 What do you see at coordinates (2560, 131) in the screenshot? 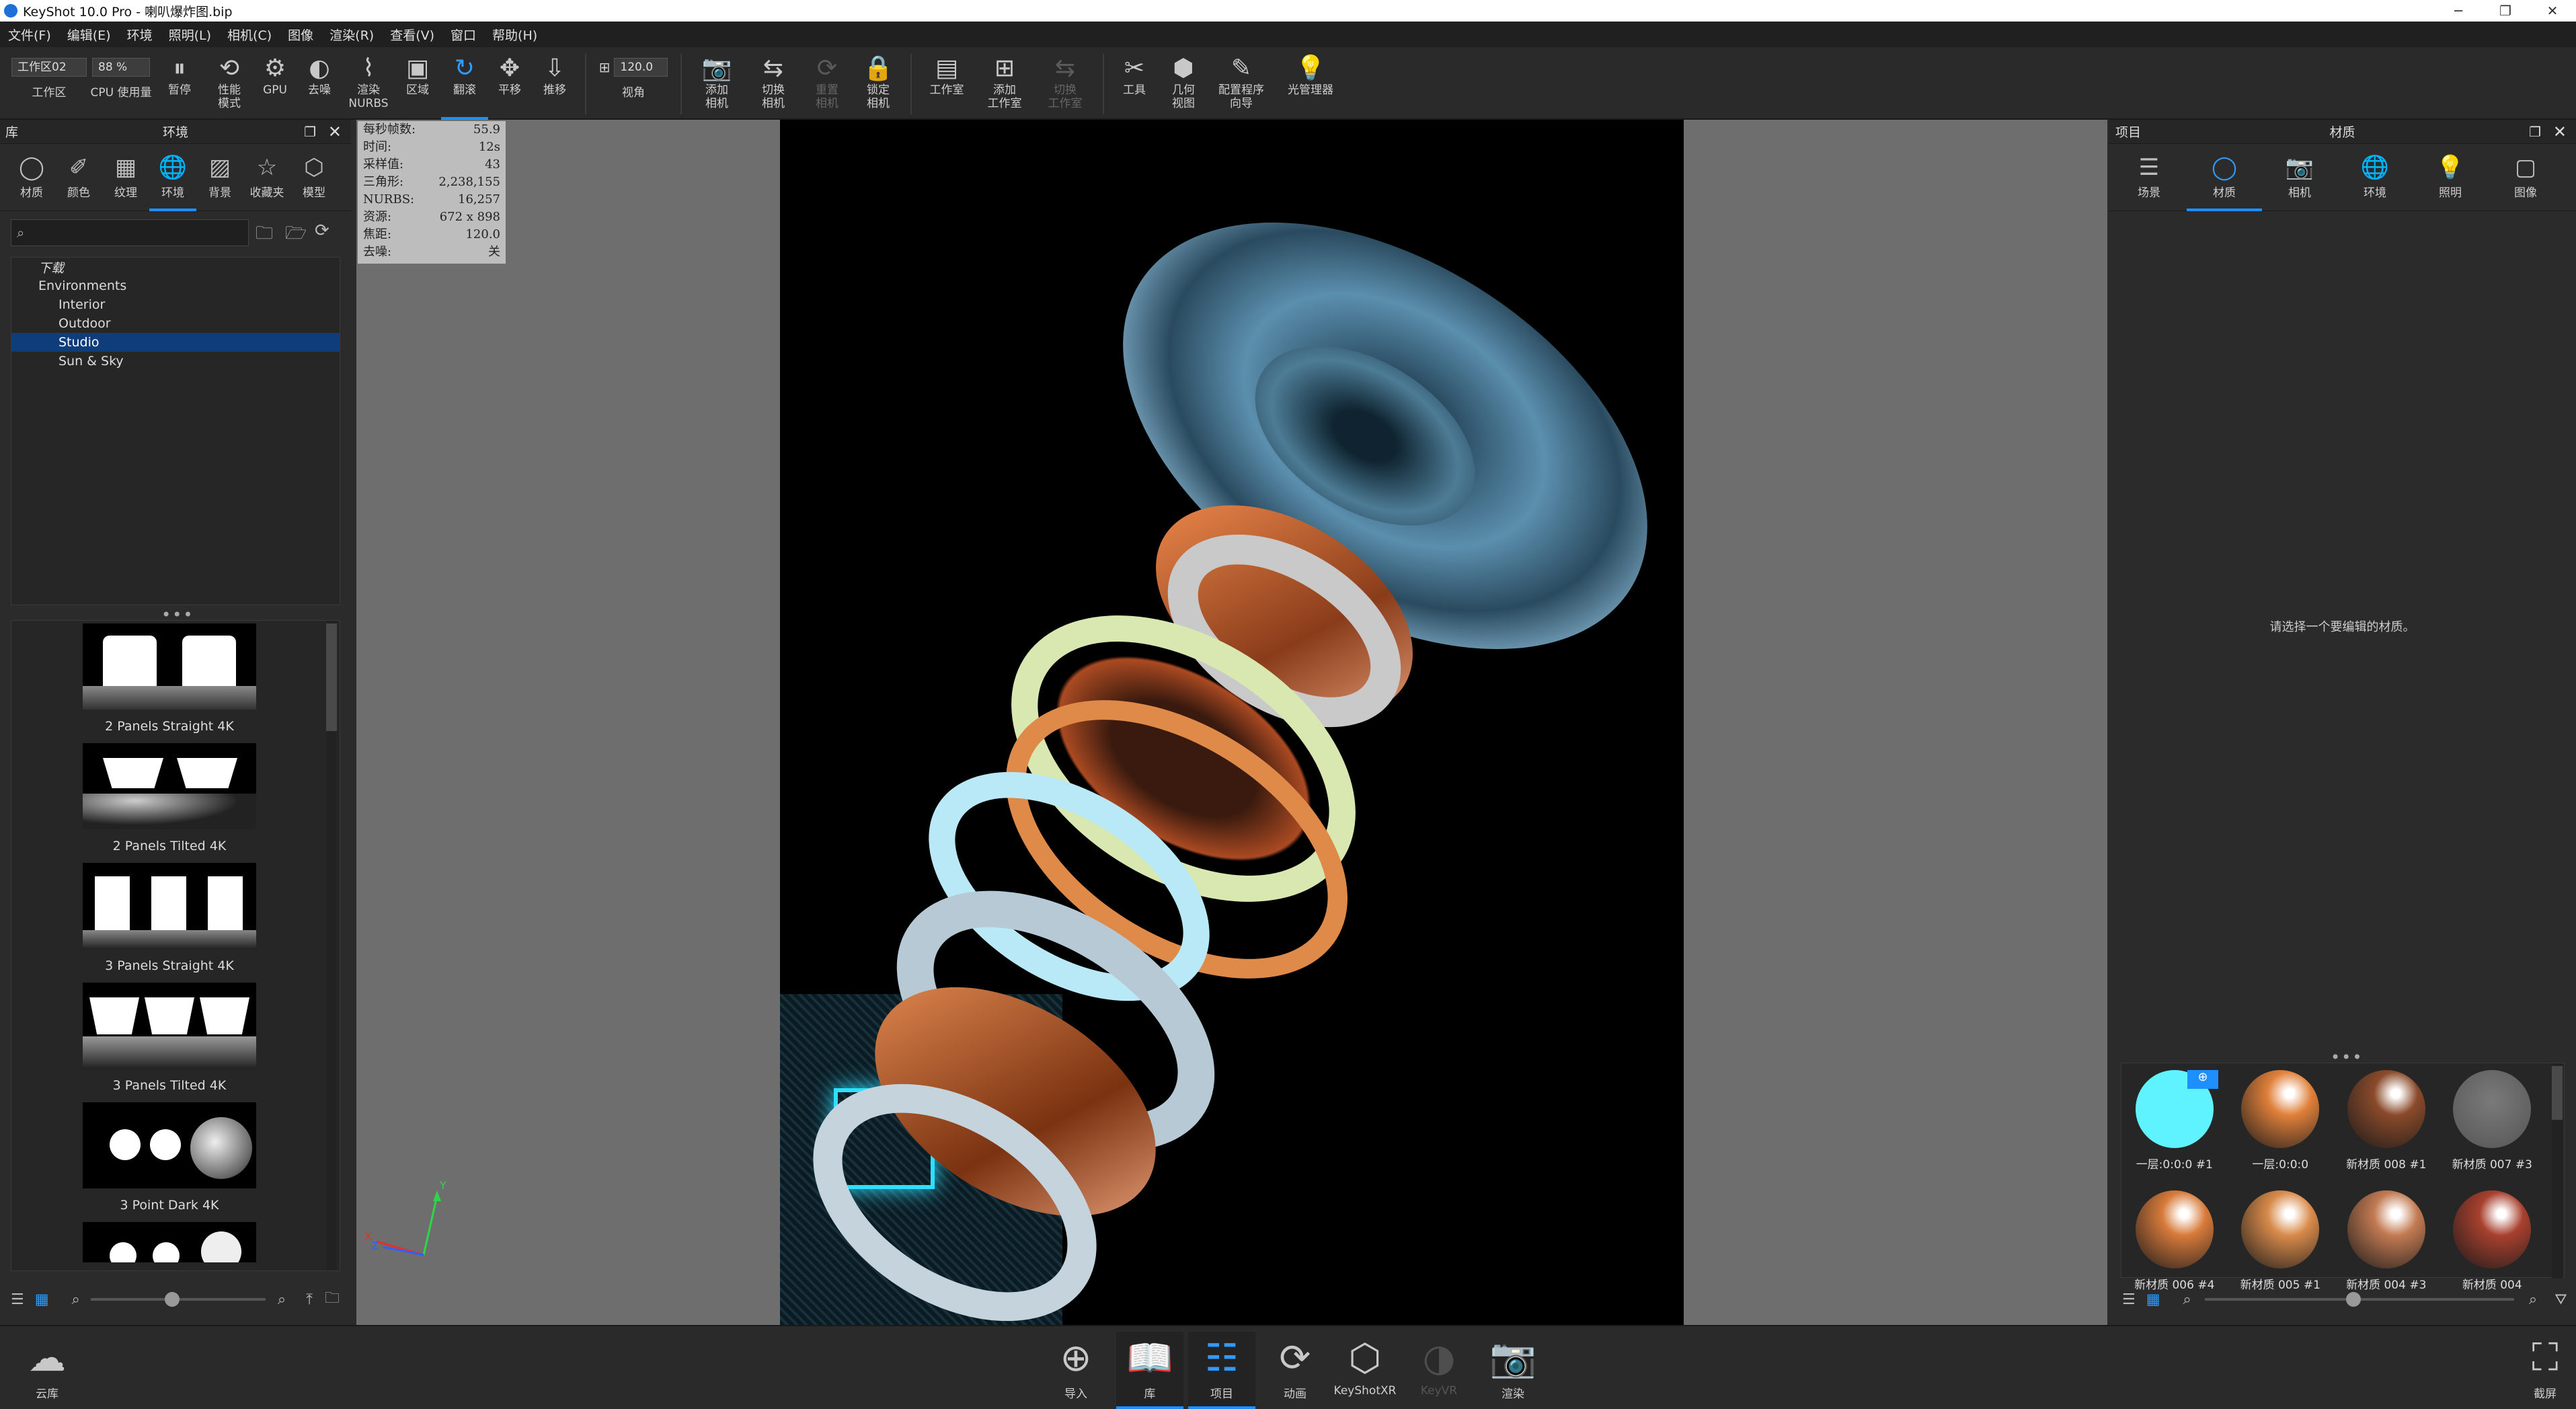
I see `close-panel-icon: ✕` at bounding box center [2560, 131].